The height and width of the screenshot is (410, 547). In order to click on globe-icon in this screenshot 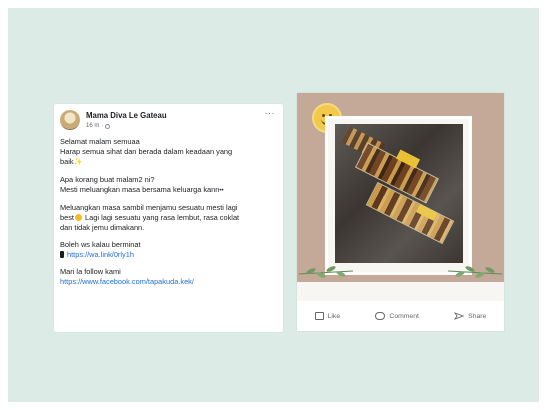, I will do `click(108, 126)`.